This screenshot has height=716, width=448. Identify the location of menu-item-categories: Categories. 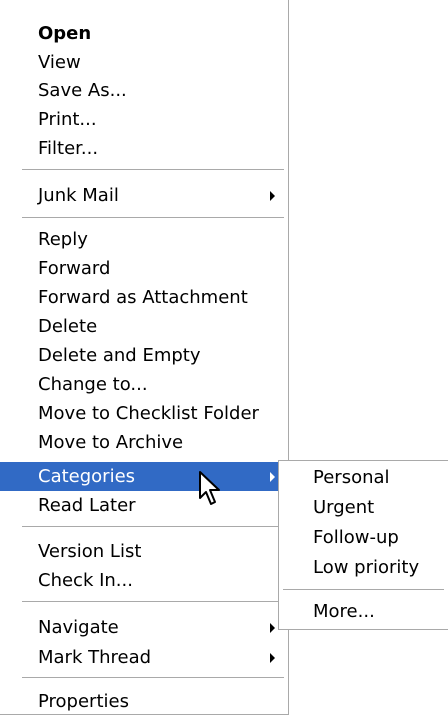
(144, 476).